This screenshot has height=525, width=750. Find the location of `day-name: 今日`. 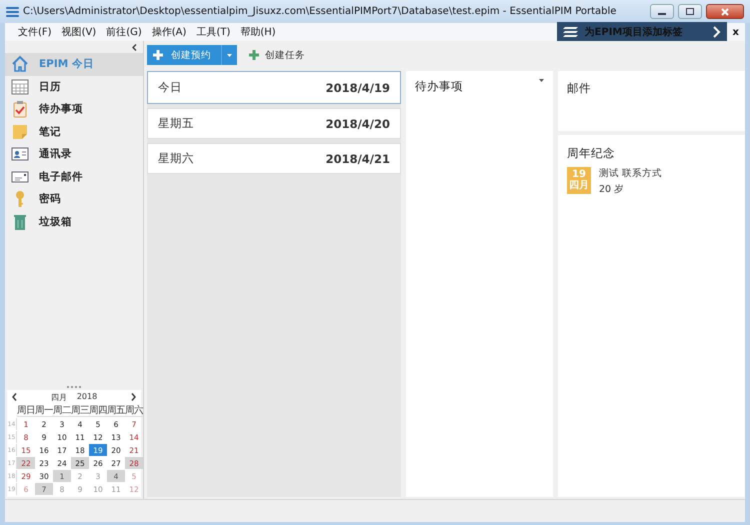

day-name: 今日 is located at coordinates (170, 87).